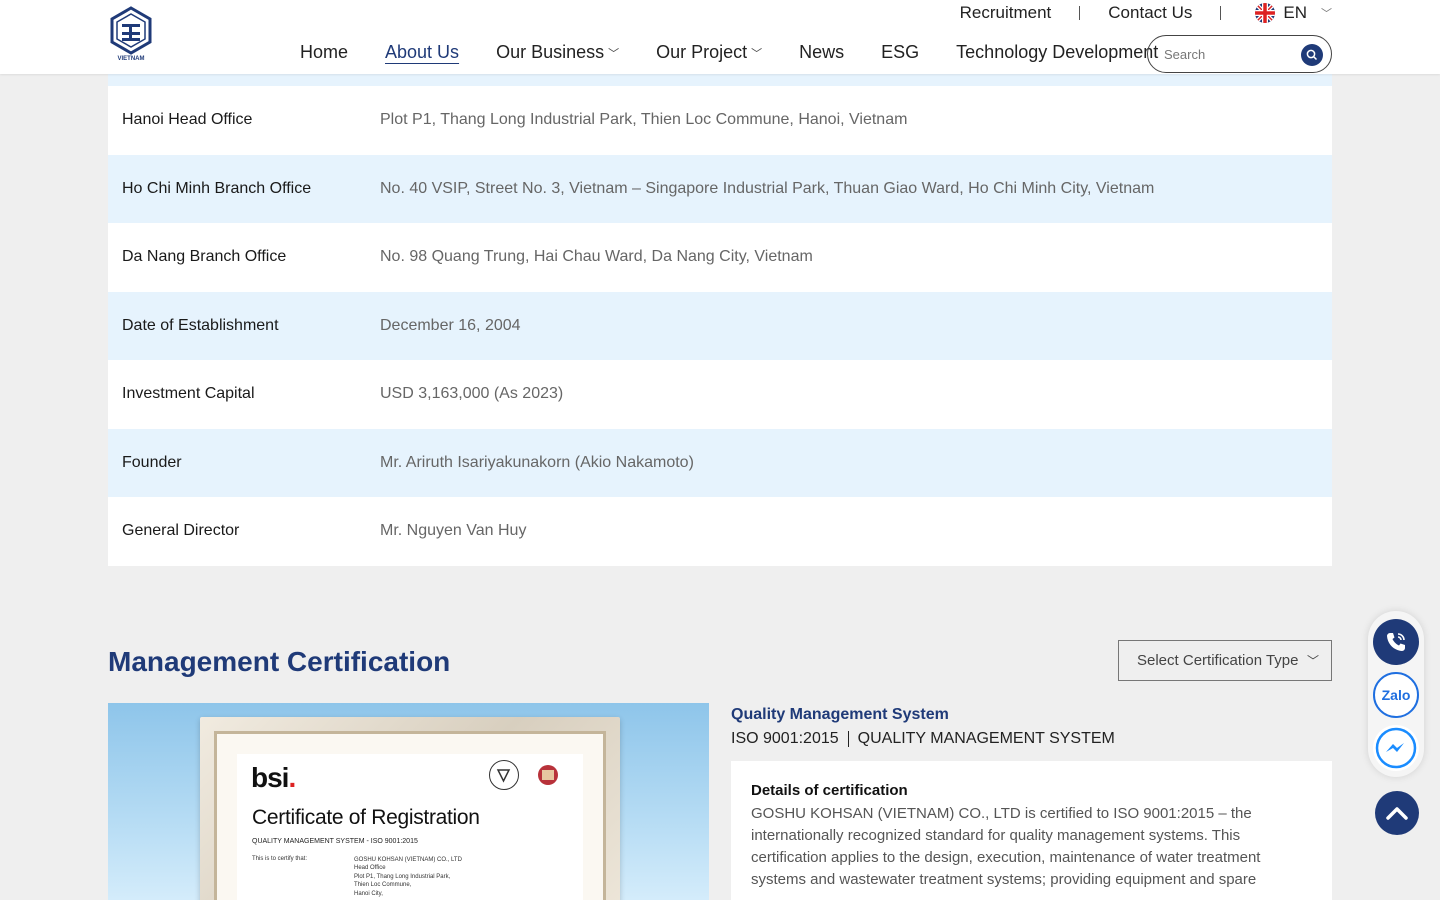 This screenshot has height=900, width=1440. I want to click on language-selector: EN ﹀, so click(1276, 13).